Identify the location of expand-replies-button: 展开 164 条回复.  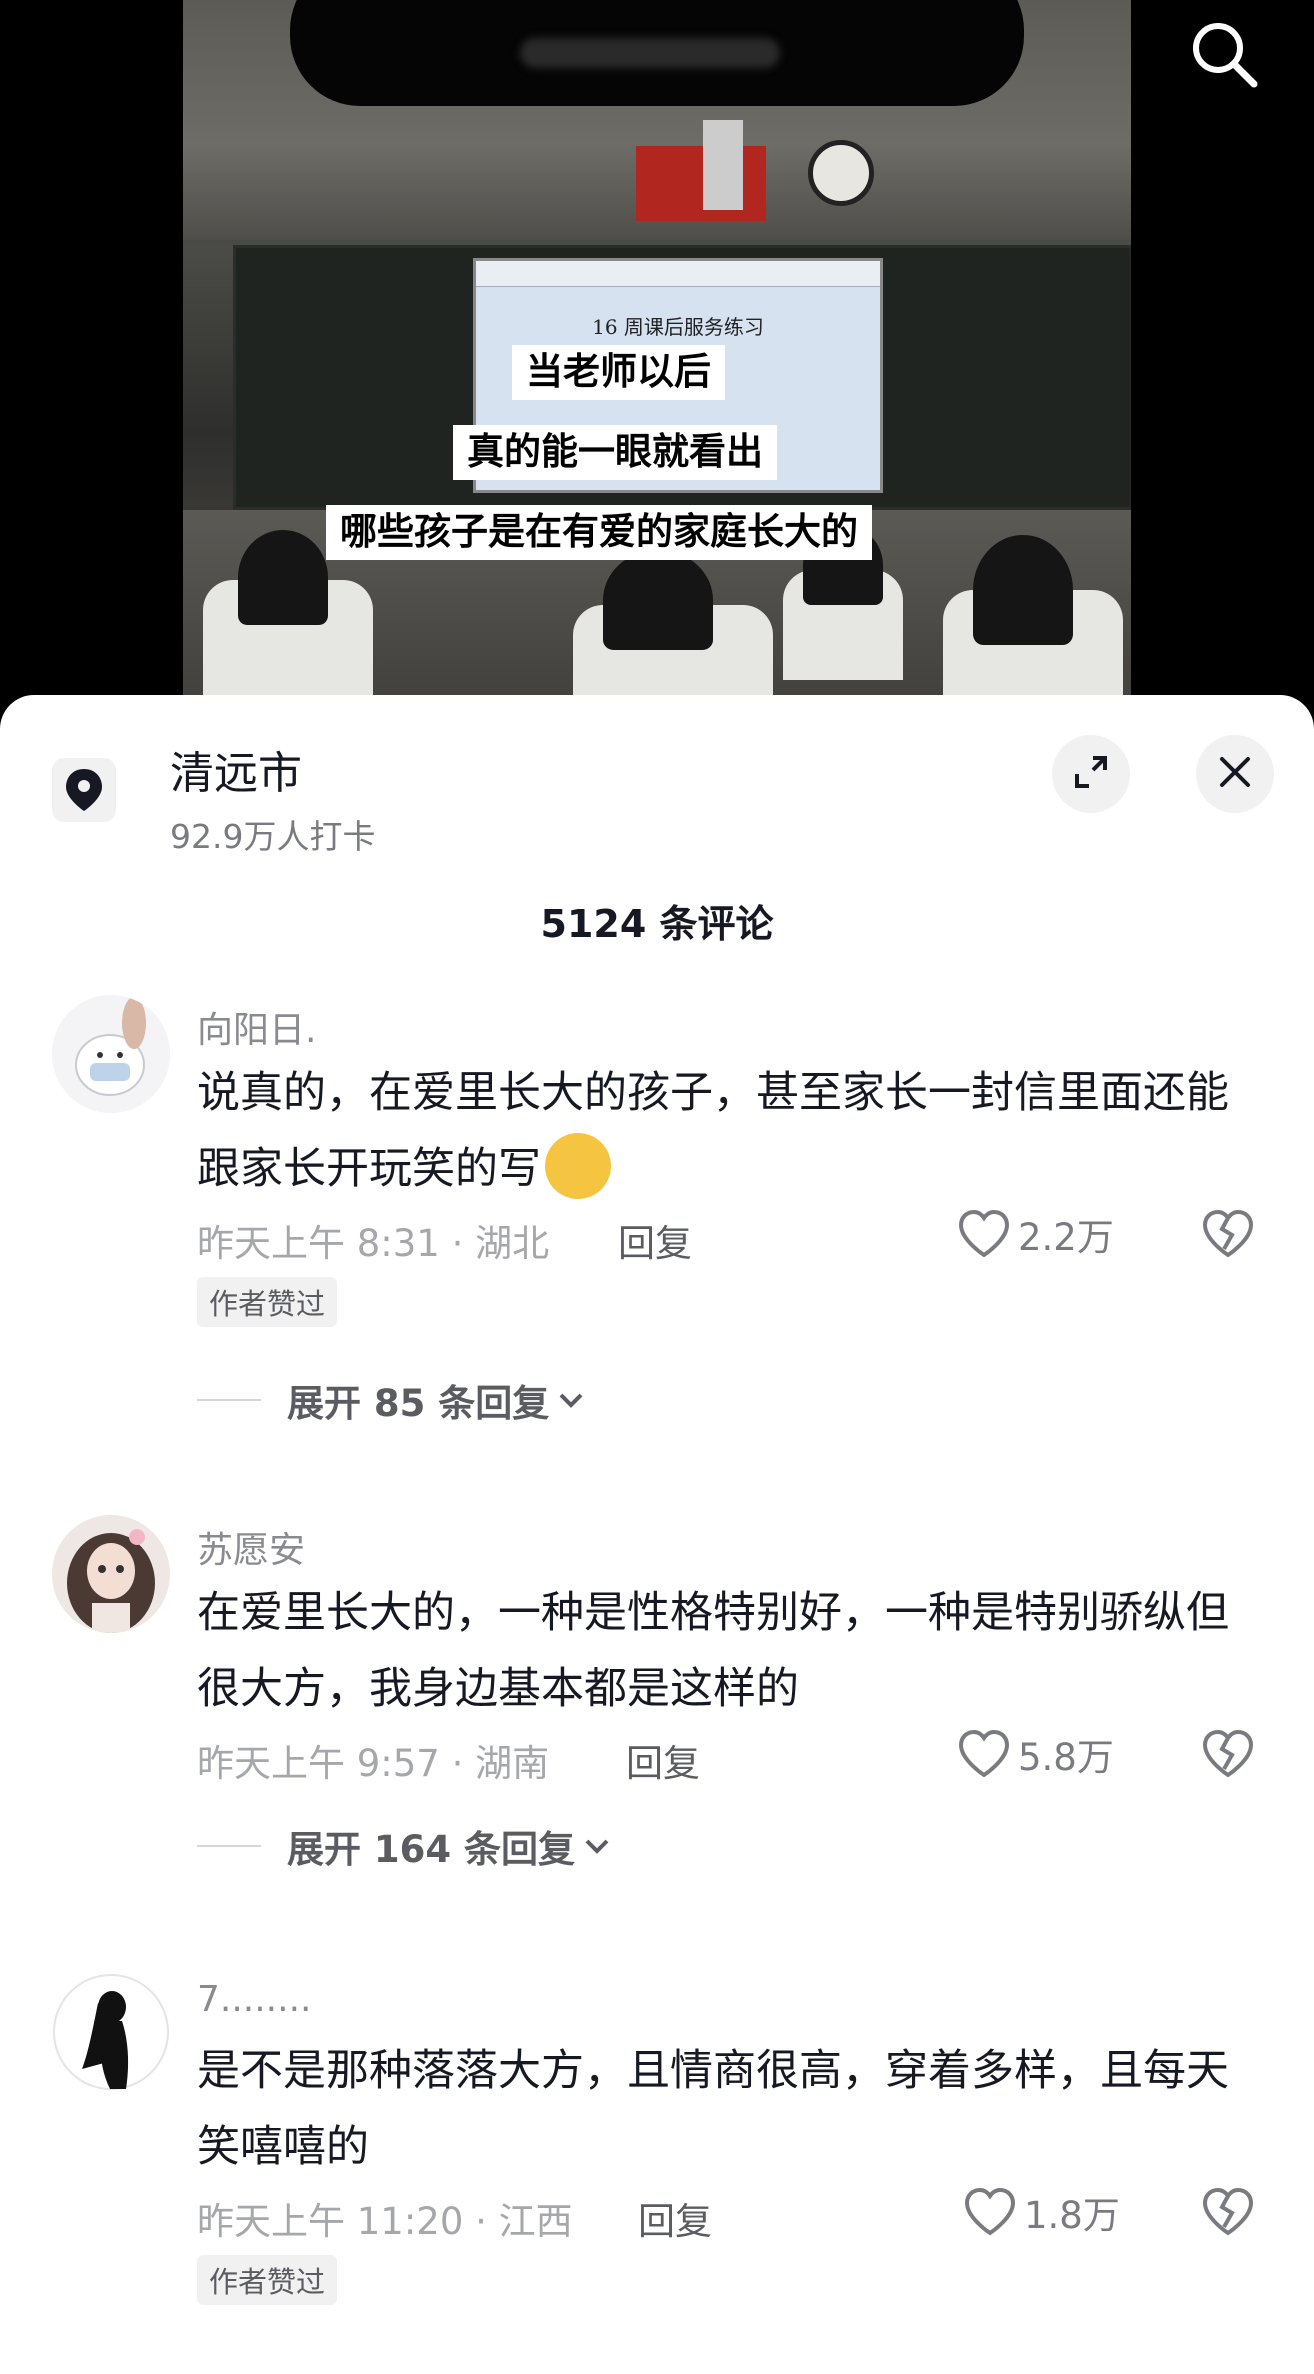
(404, 1846).